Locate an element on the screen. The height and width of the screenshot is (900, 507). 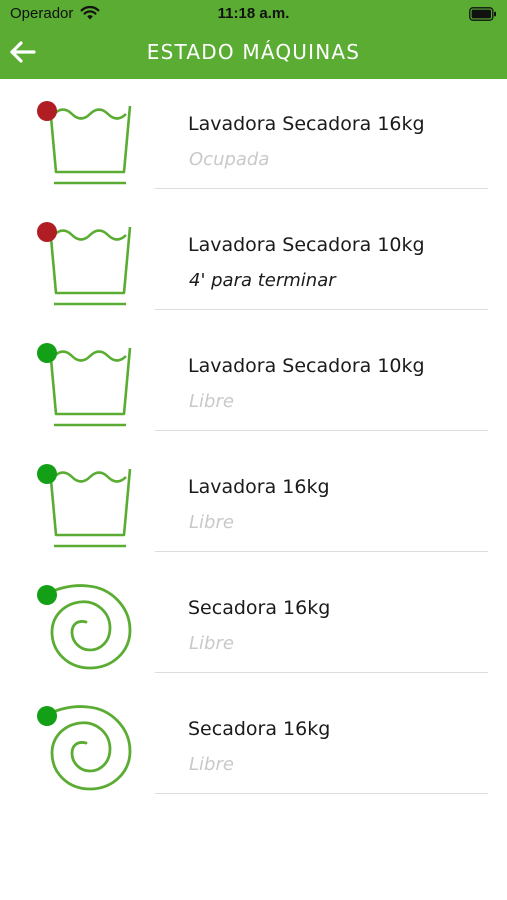
battery-icon is located at coordinates (483, 13).